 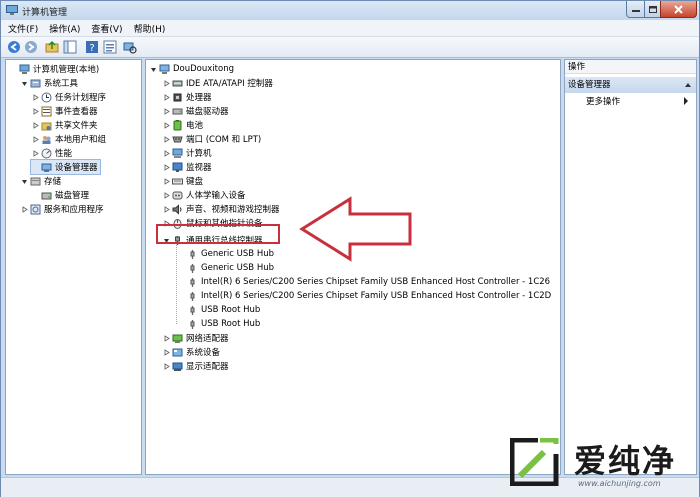 I want to click on device-category: 人体学输入设备, so click(x=204, y=195).